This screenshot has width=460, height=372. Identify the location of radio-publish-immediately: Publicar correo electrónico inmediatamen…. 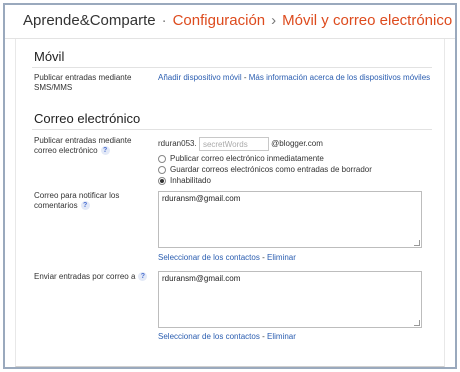
(241, 158).